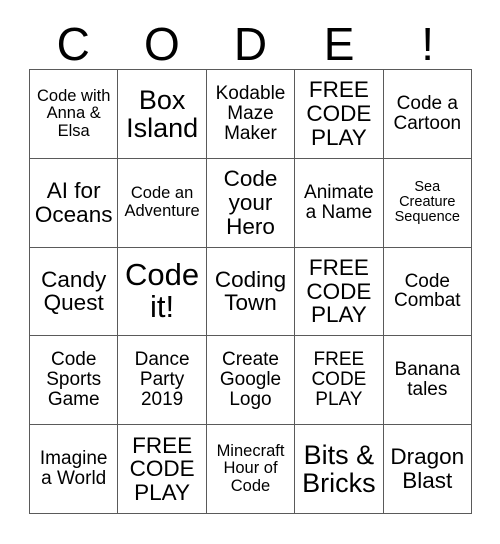  I want to click on bingo-cell-r5c3: Minecraft Hour of Code, so click(251, 469).